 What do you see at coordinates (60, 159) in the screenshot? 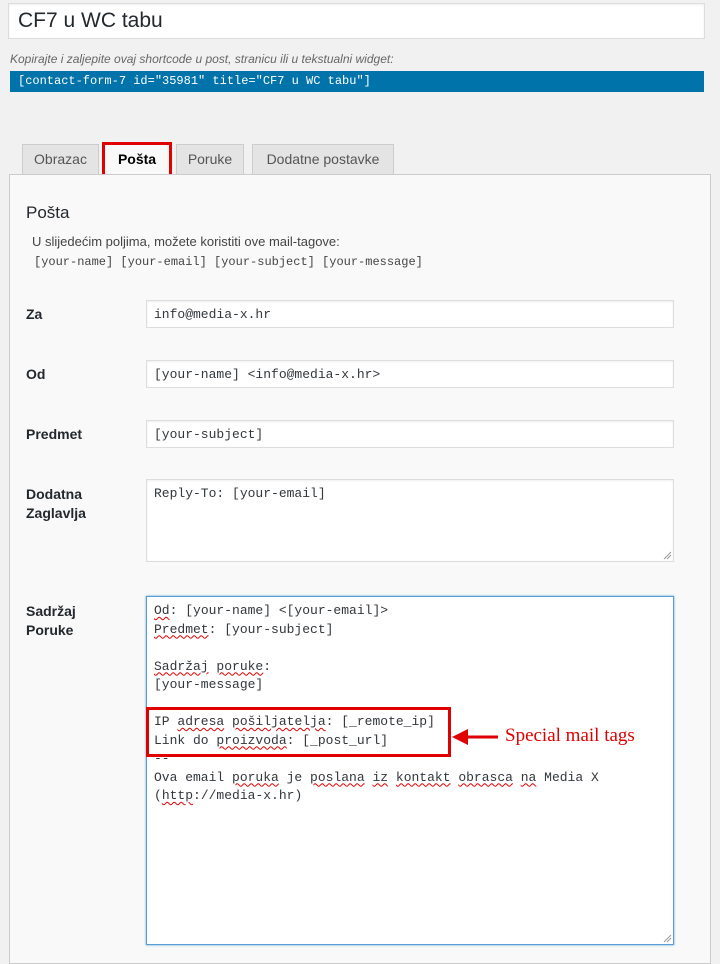
I see `tab-obrazac: Obrazac` at bounding box center [60, 159].